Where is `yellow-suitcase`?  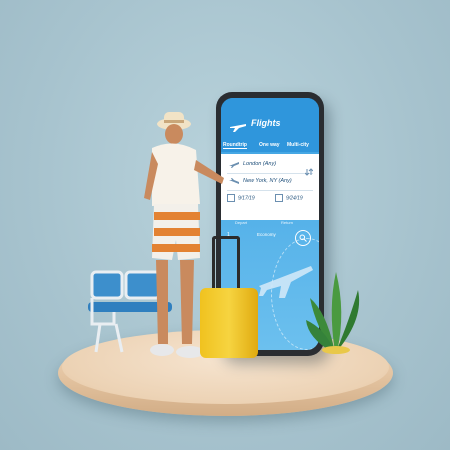
yellow-suitcase is located at coordinates (229, 323).